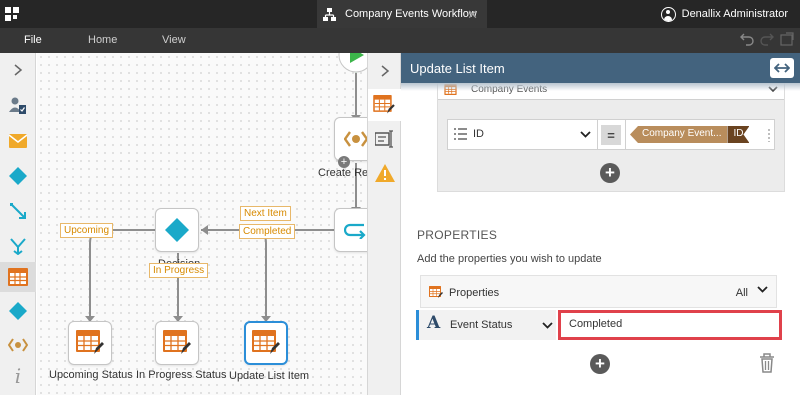  Describe the element at coordinates (87, 230) in the screenshot. I see `tag-upcoming: Upcoming` at that location.